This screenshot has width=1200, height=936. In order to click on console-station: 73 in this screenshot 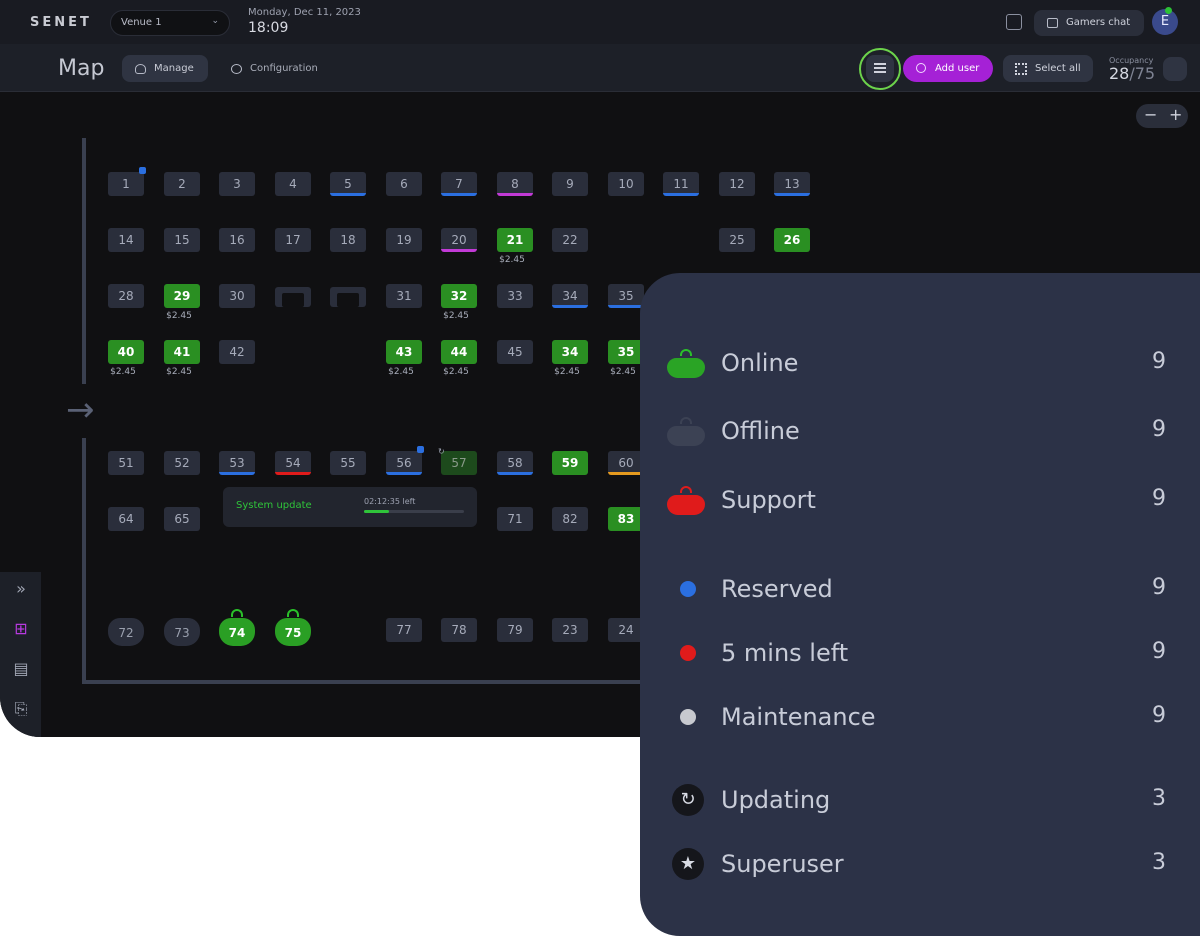, I will do `click(182, 632)`.